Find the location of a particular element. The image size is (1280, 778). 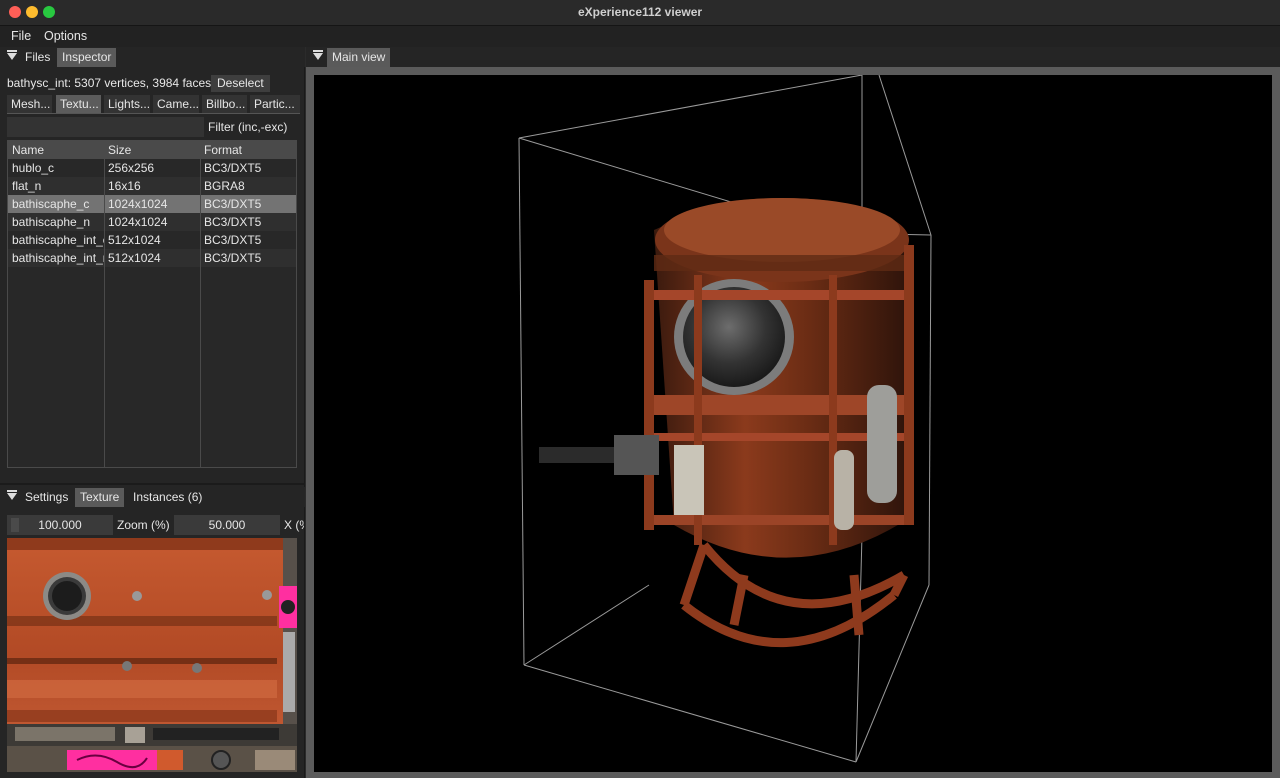

texture-image is located at coordinates (152, 655).